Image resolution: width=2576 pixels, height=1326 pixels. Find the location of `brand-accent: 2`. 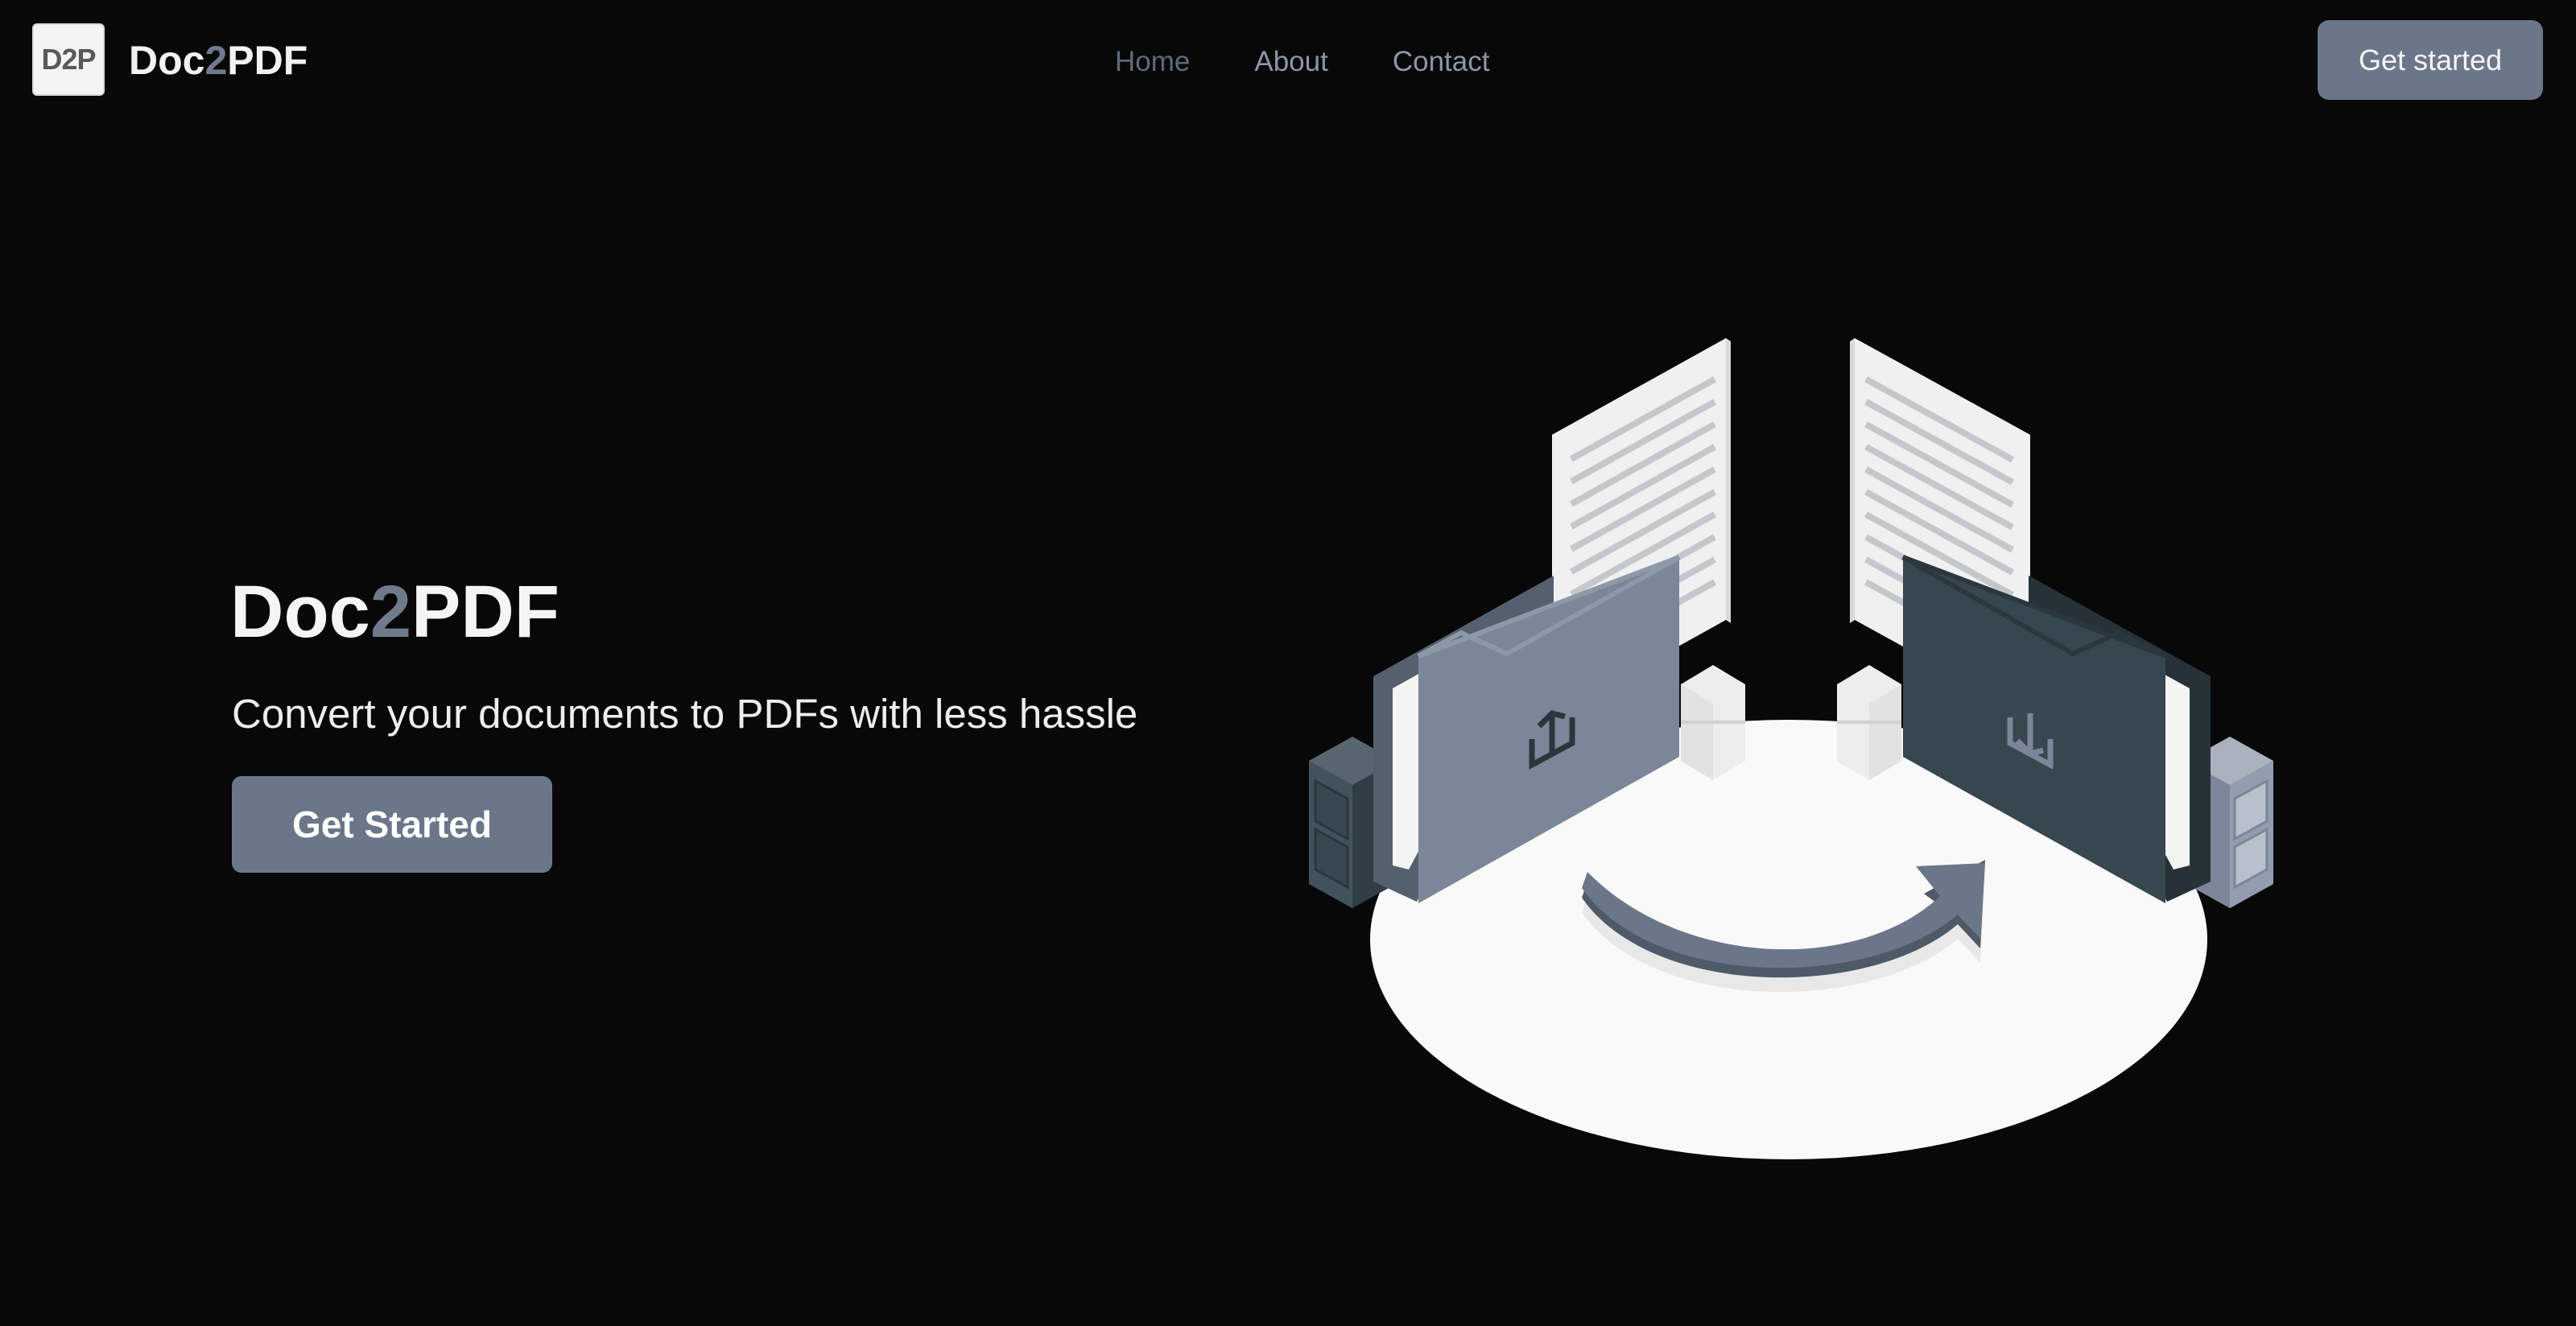

brand-accent: 2 is located at coordinates (216, 61).